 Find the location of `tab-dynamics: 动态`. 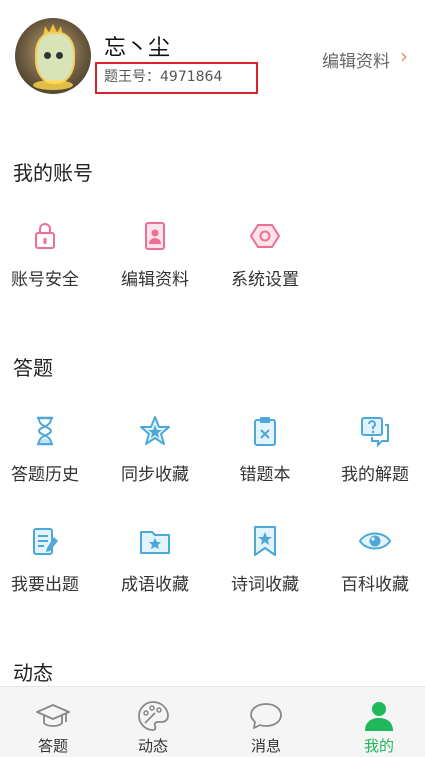

tab-dynamics: 动态 is located at coordinates (153, 722).